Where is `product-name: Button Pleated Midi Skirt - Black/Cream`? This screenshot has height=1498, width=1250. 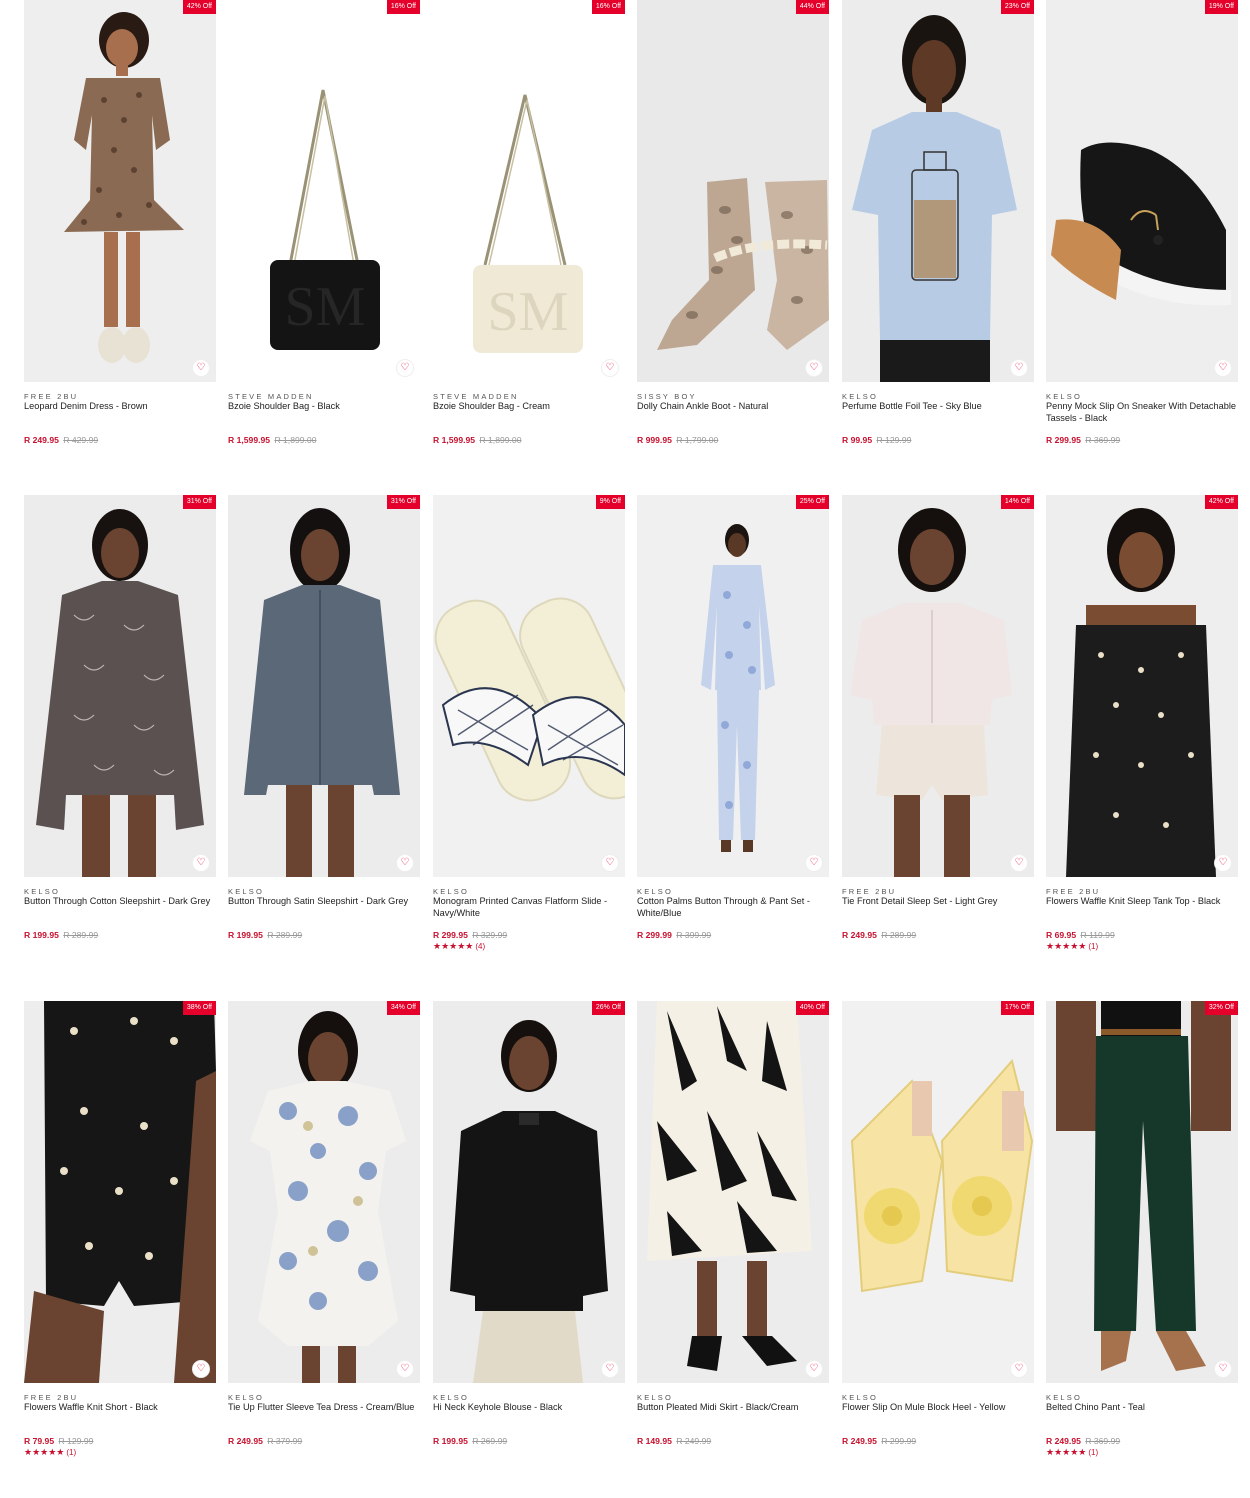
product-name: Button Pleated Midi Skirt - Black/Cream is located at coordinates (732, 1408).